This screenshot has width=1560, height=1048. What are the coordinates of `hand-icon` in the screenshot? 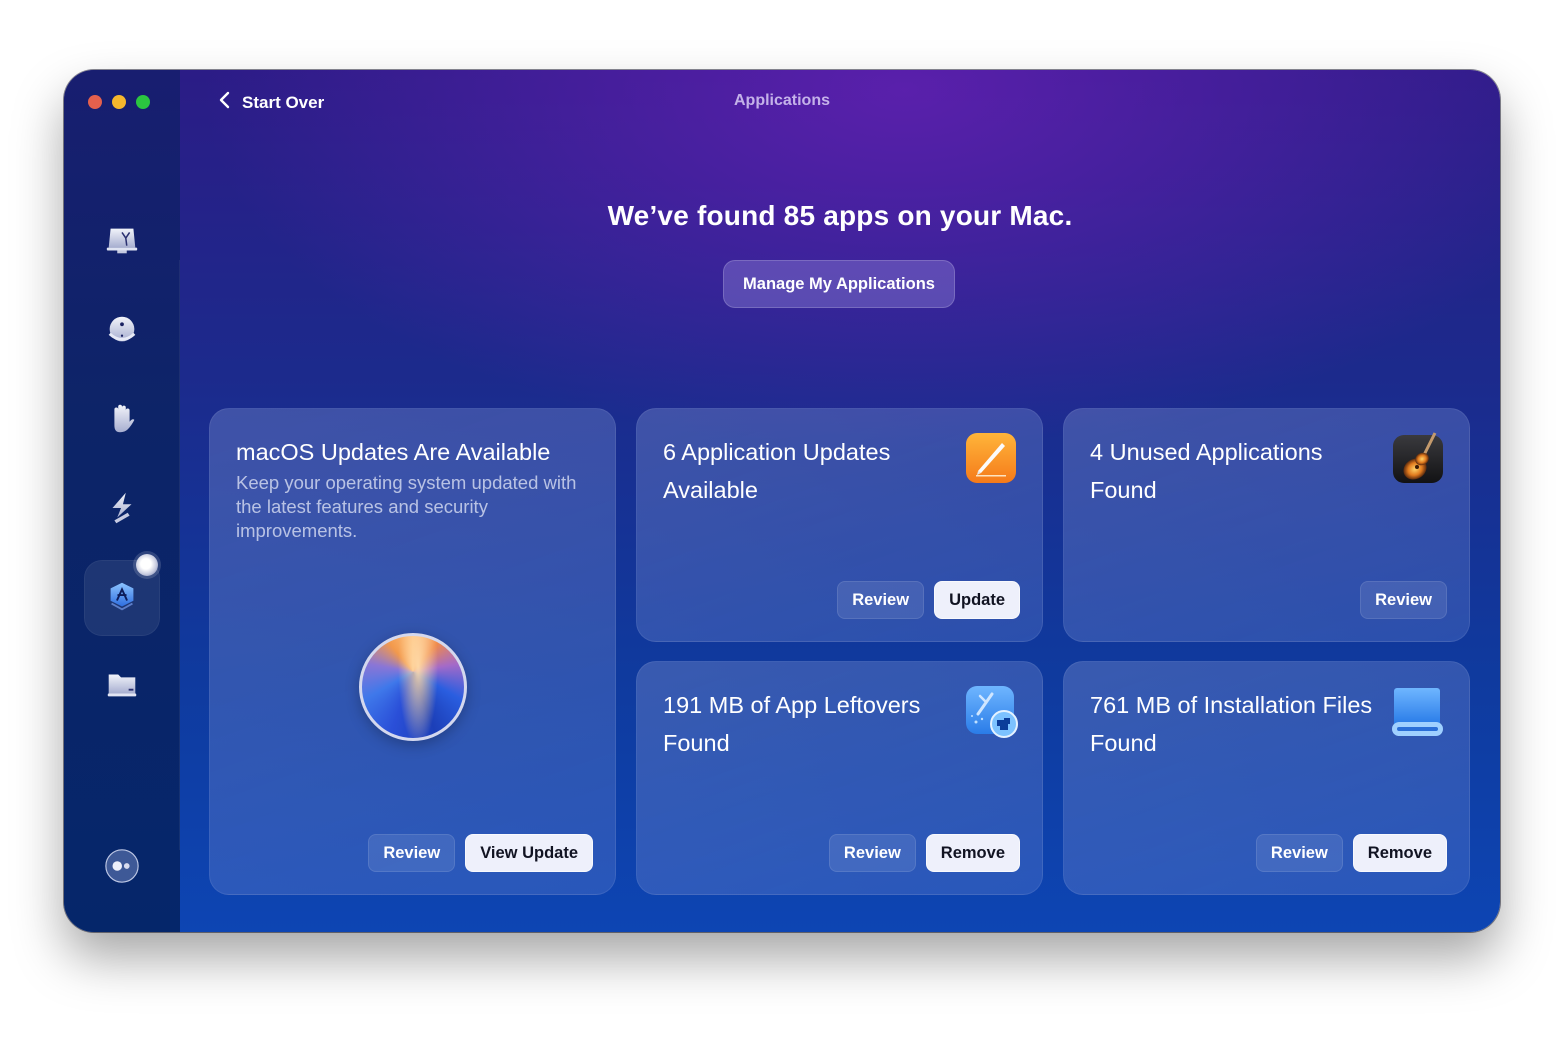 It's located at (122, 420).